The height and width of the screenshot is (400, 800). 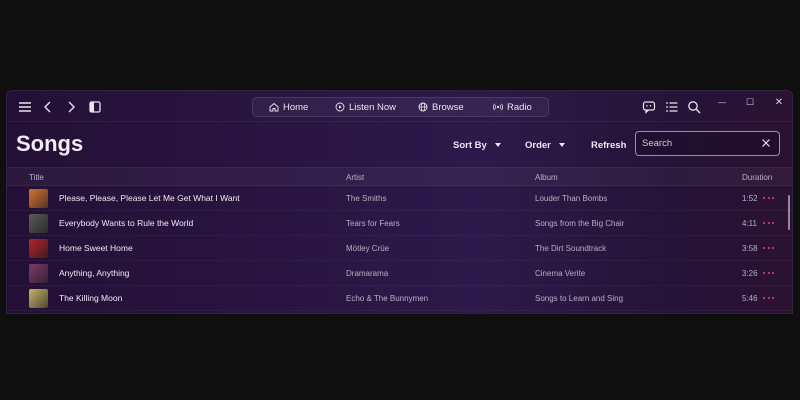 What do you see at coordinates (579, 298) in the screenshot?
I see `song-album: Songs to Learn and Sing` at bounding box center [579, 298].